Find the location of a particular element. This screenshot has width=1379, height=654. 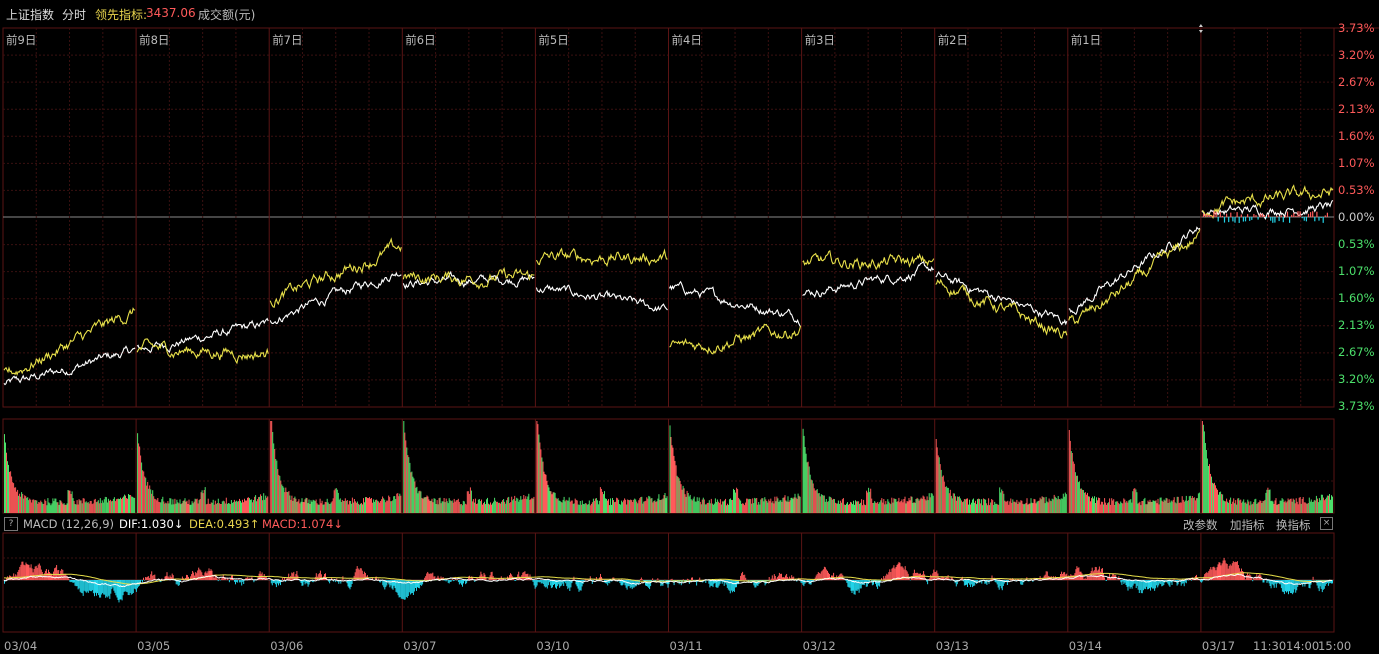

dif-value: DIF:1.030↓ is located at coordinates (151, 524).